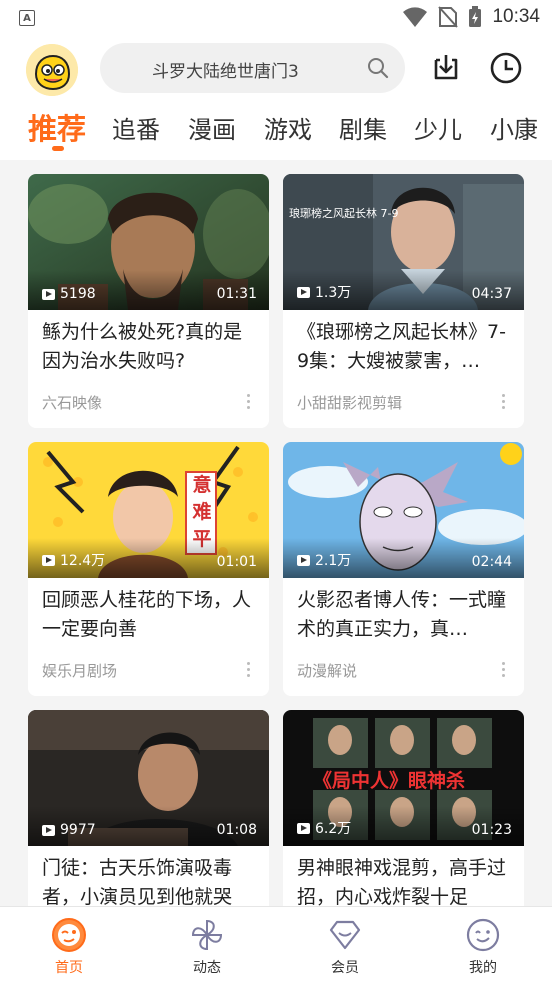  I want to click on nav-profile: 我的, so click(483, 945).